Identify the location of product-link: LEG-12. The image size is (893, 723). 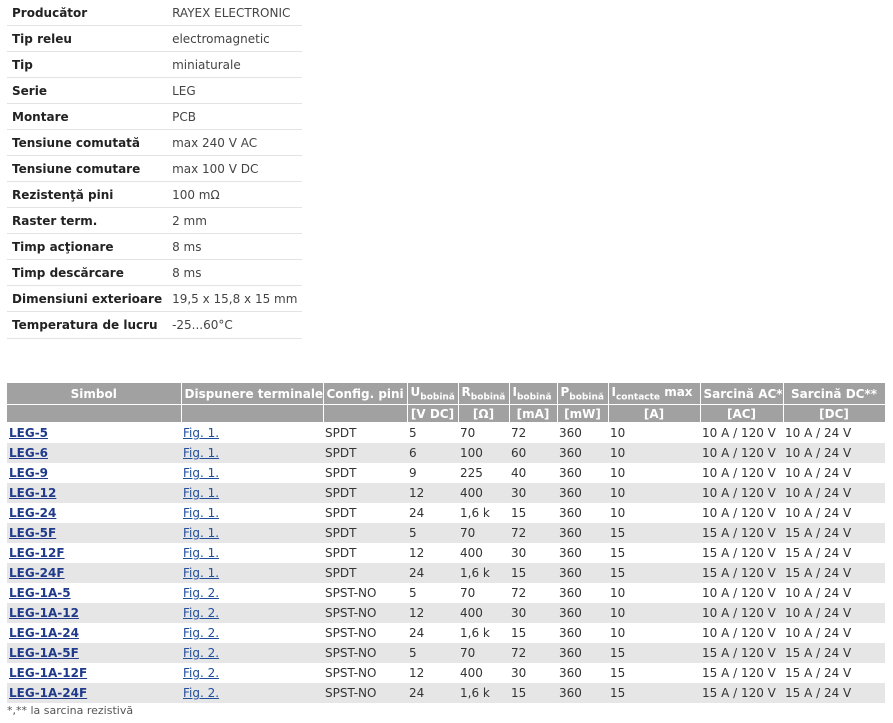
(32, 493).